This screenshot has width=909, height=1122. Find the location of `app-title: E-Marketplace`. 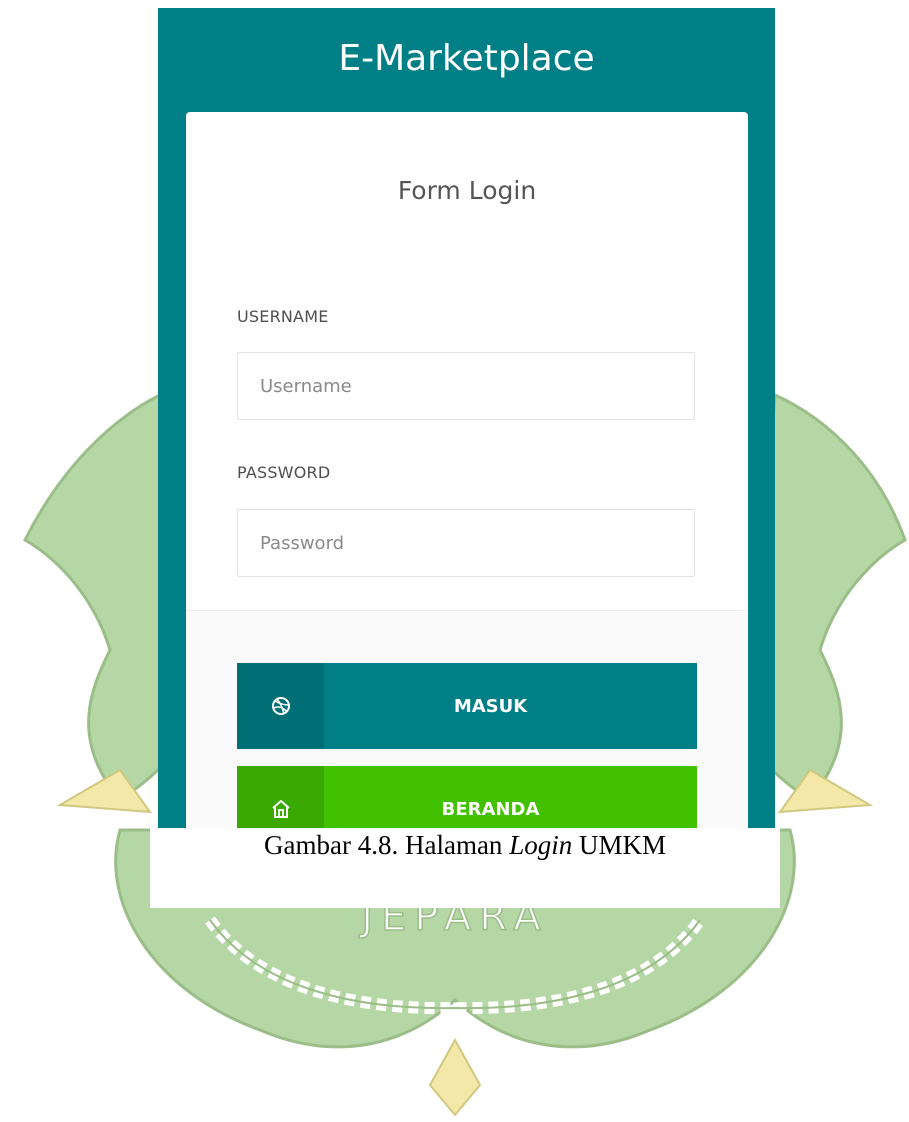

app-title: E-Marketplace is located at coordinates (466, 58).